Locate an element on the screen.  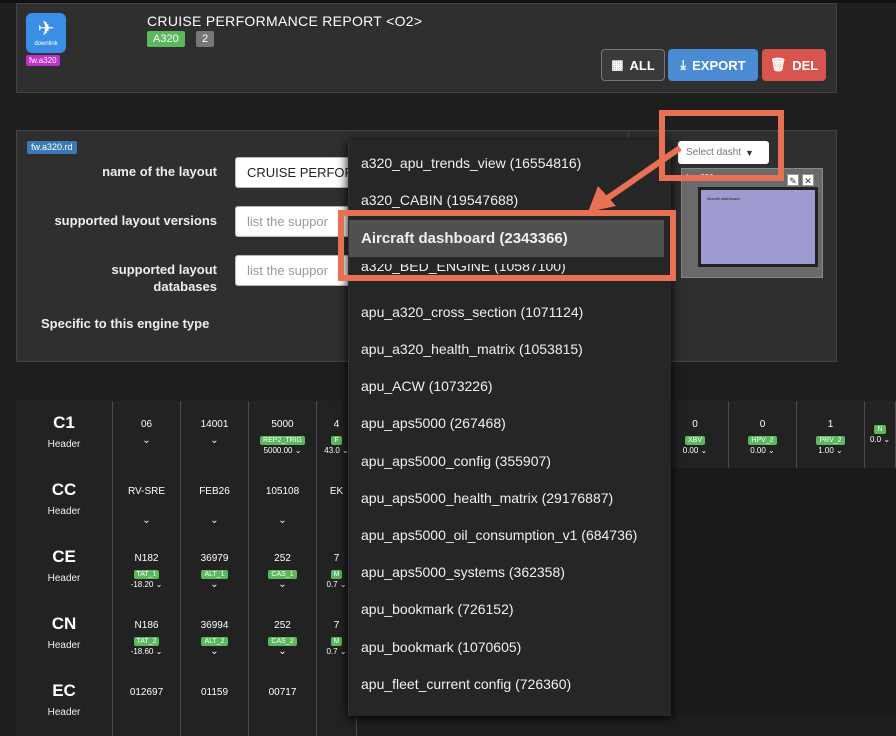
grid-cell: 105108 ⌄ is located at coordinates (283, 501).